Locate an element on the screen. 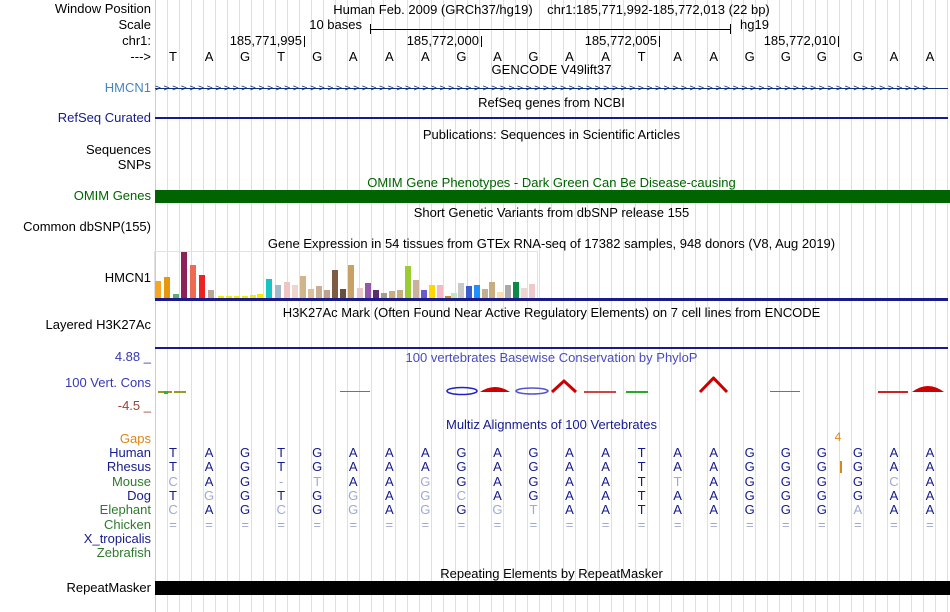  track-title-gencode-v49lift37: GENCODE V49lift37 is located at coordinates (551, 69).